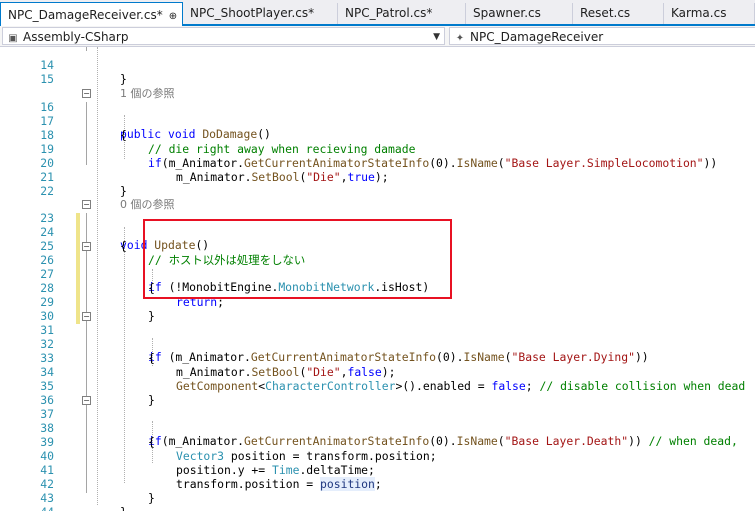 This screenshot has height=511, width=755. I want to click on tab-spawner: Spawner.cs, so click(519, 13).